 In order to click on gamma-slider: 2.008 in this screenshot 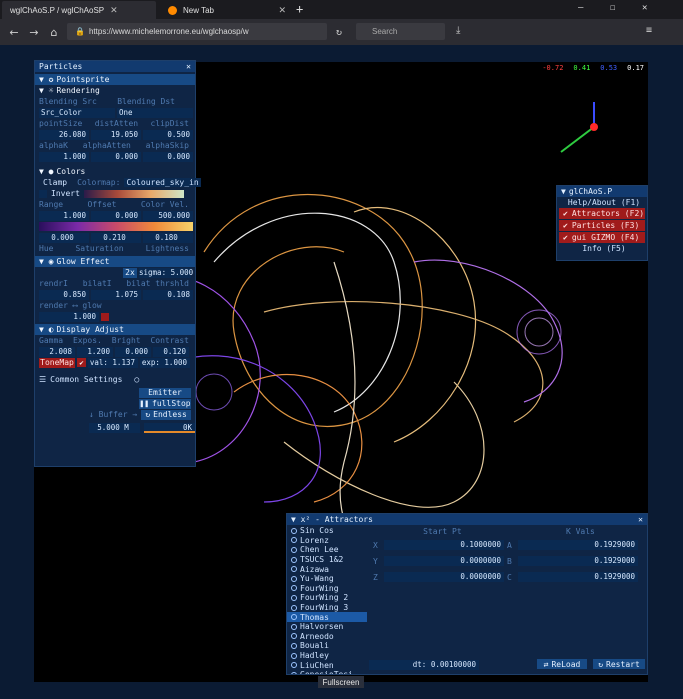, I will do `click(57, 351)`.